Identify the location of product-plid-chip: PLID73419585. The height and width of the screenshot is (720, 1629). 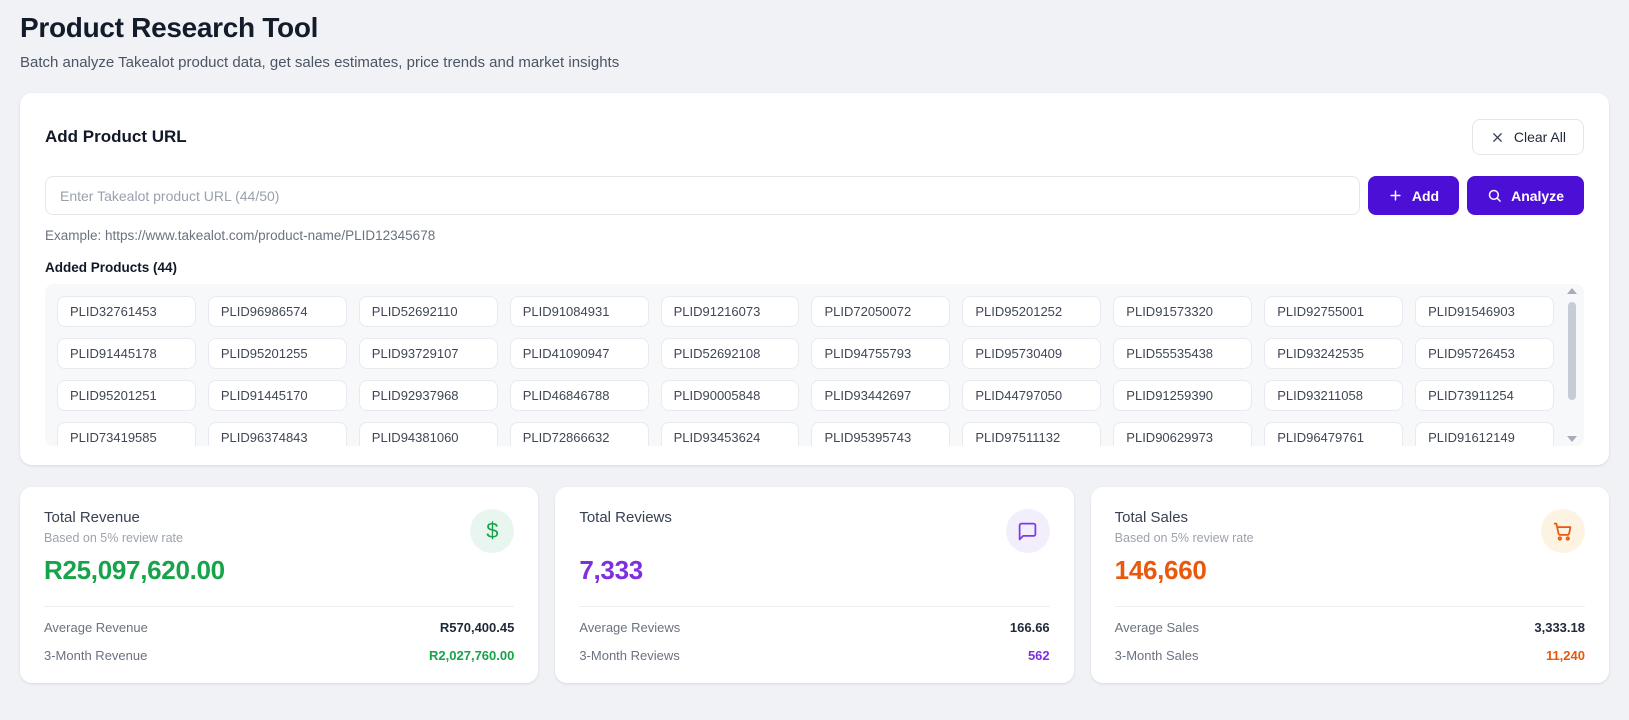
(126, 434).